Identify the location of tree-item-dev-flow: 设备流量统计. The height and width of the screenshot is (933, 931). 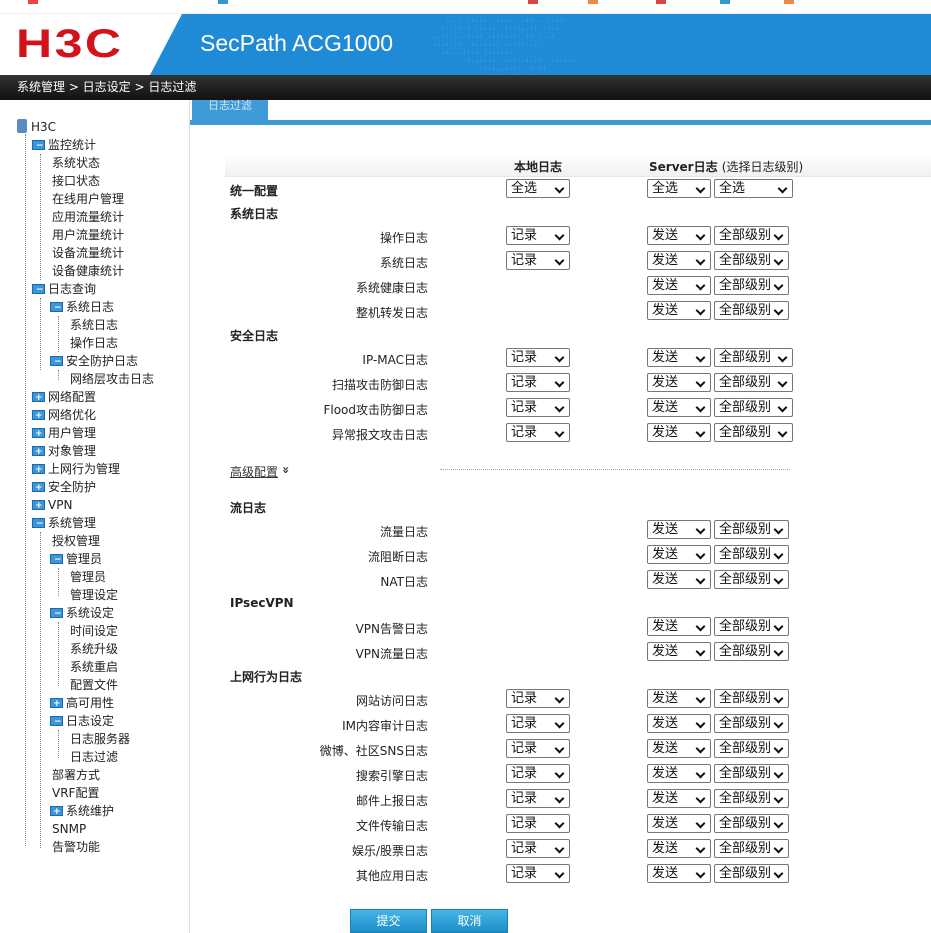
(88, 253).